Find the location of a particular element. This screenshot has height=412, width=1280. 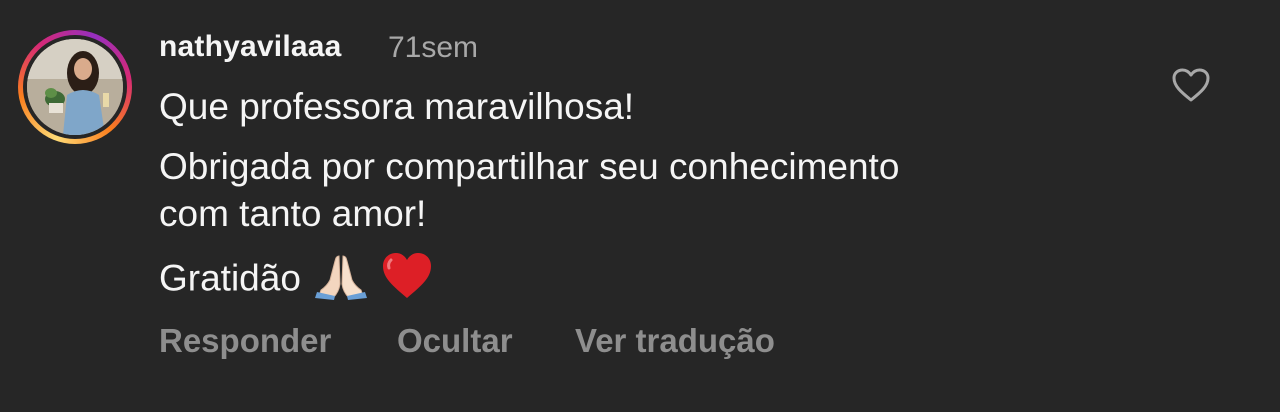

see-translation-button: Ver tradução is located at coordinates (675, 341).